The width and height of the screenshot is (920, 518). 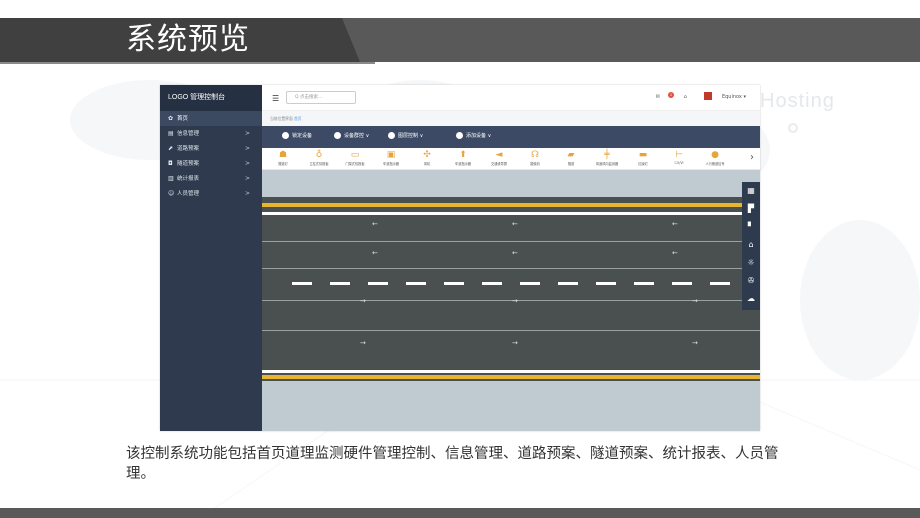 I want to click on app-logo: LOGO 管理控制台, so click(x=211, y=98).